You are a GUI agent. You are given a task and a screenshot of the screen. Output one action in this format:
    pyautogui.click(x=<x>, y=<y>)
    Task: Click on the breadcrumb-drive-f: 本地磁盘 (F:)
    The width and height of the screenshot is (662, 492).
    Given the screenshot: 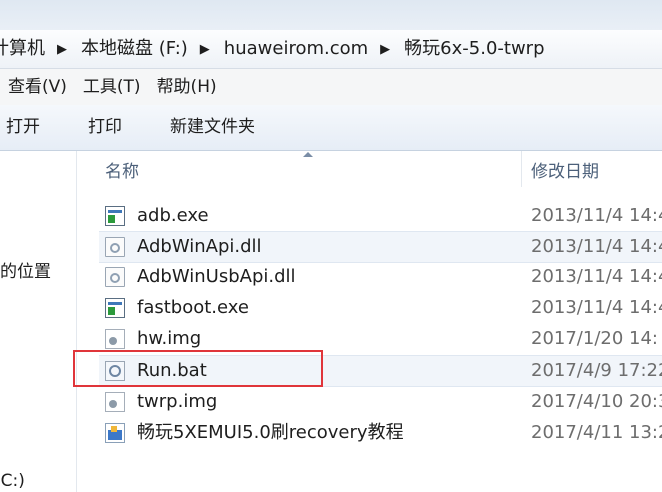 What is the action you would take?
    pyautogui.click(x=134, y=49)
    